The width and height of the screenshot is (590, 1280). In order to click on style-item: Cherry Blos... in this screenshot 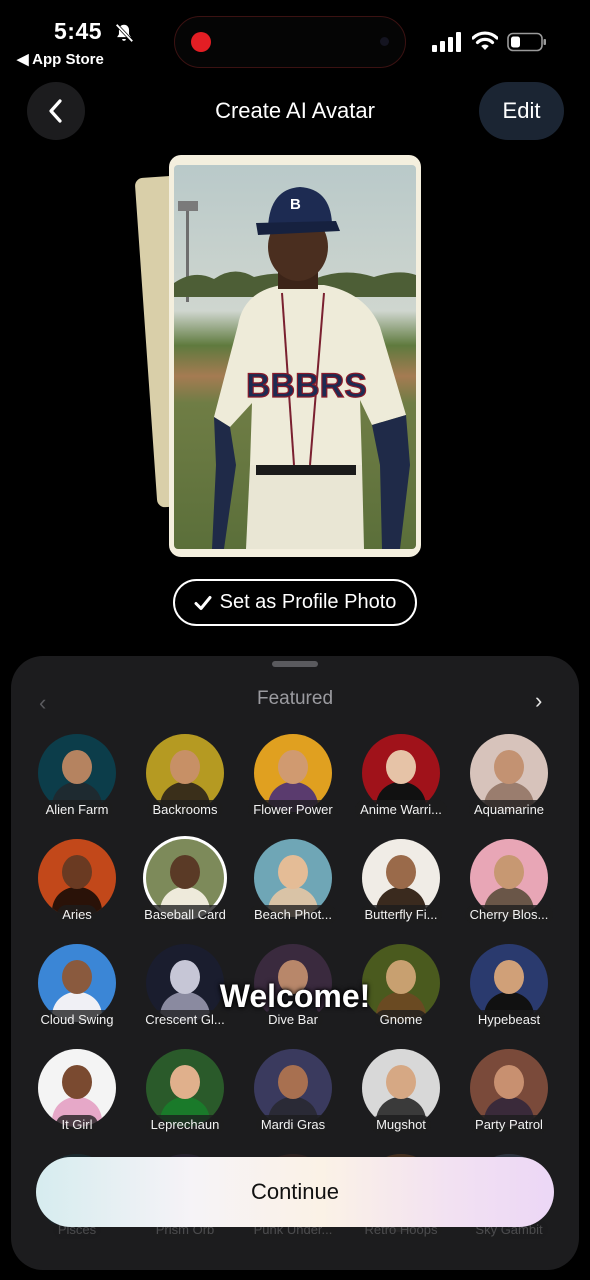, I will do `click(509, 881)`.